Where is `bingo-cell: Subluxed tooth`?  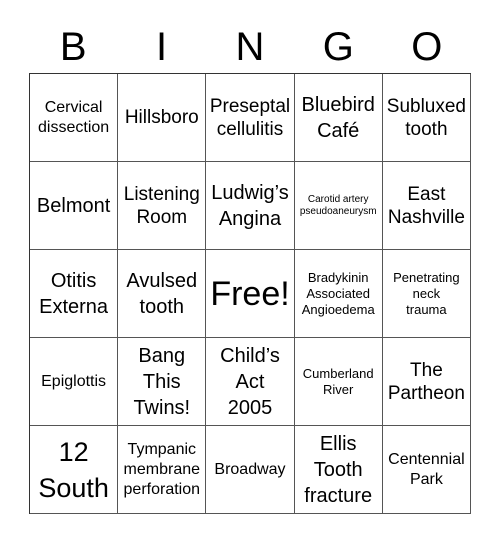
bingo-cell: Subluxed tooth is located at coordinates (426, 118).